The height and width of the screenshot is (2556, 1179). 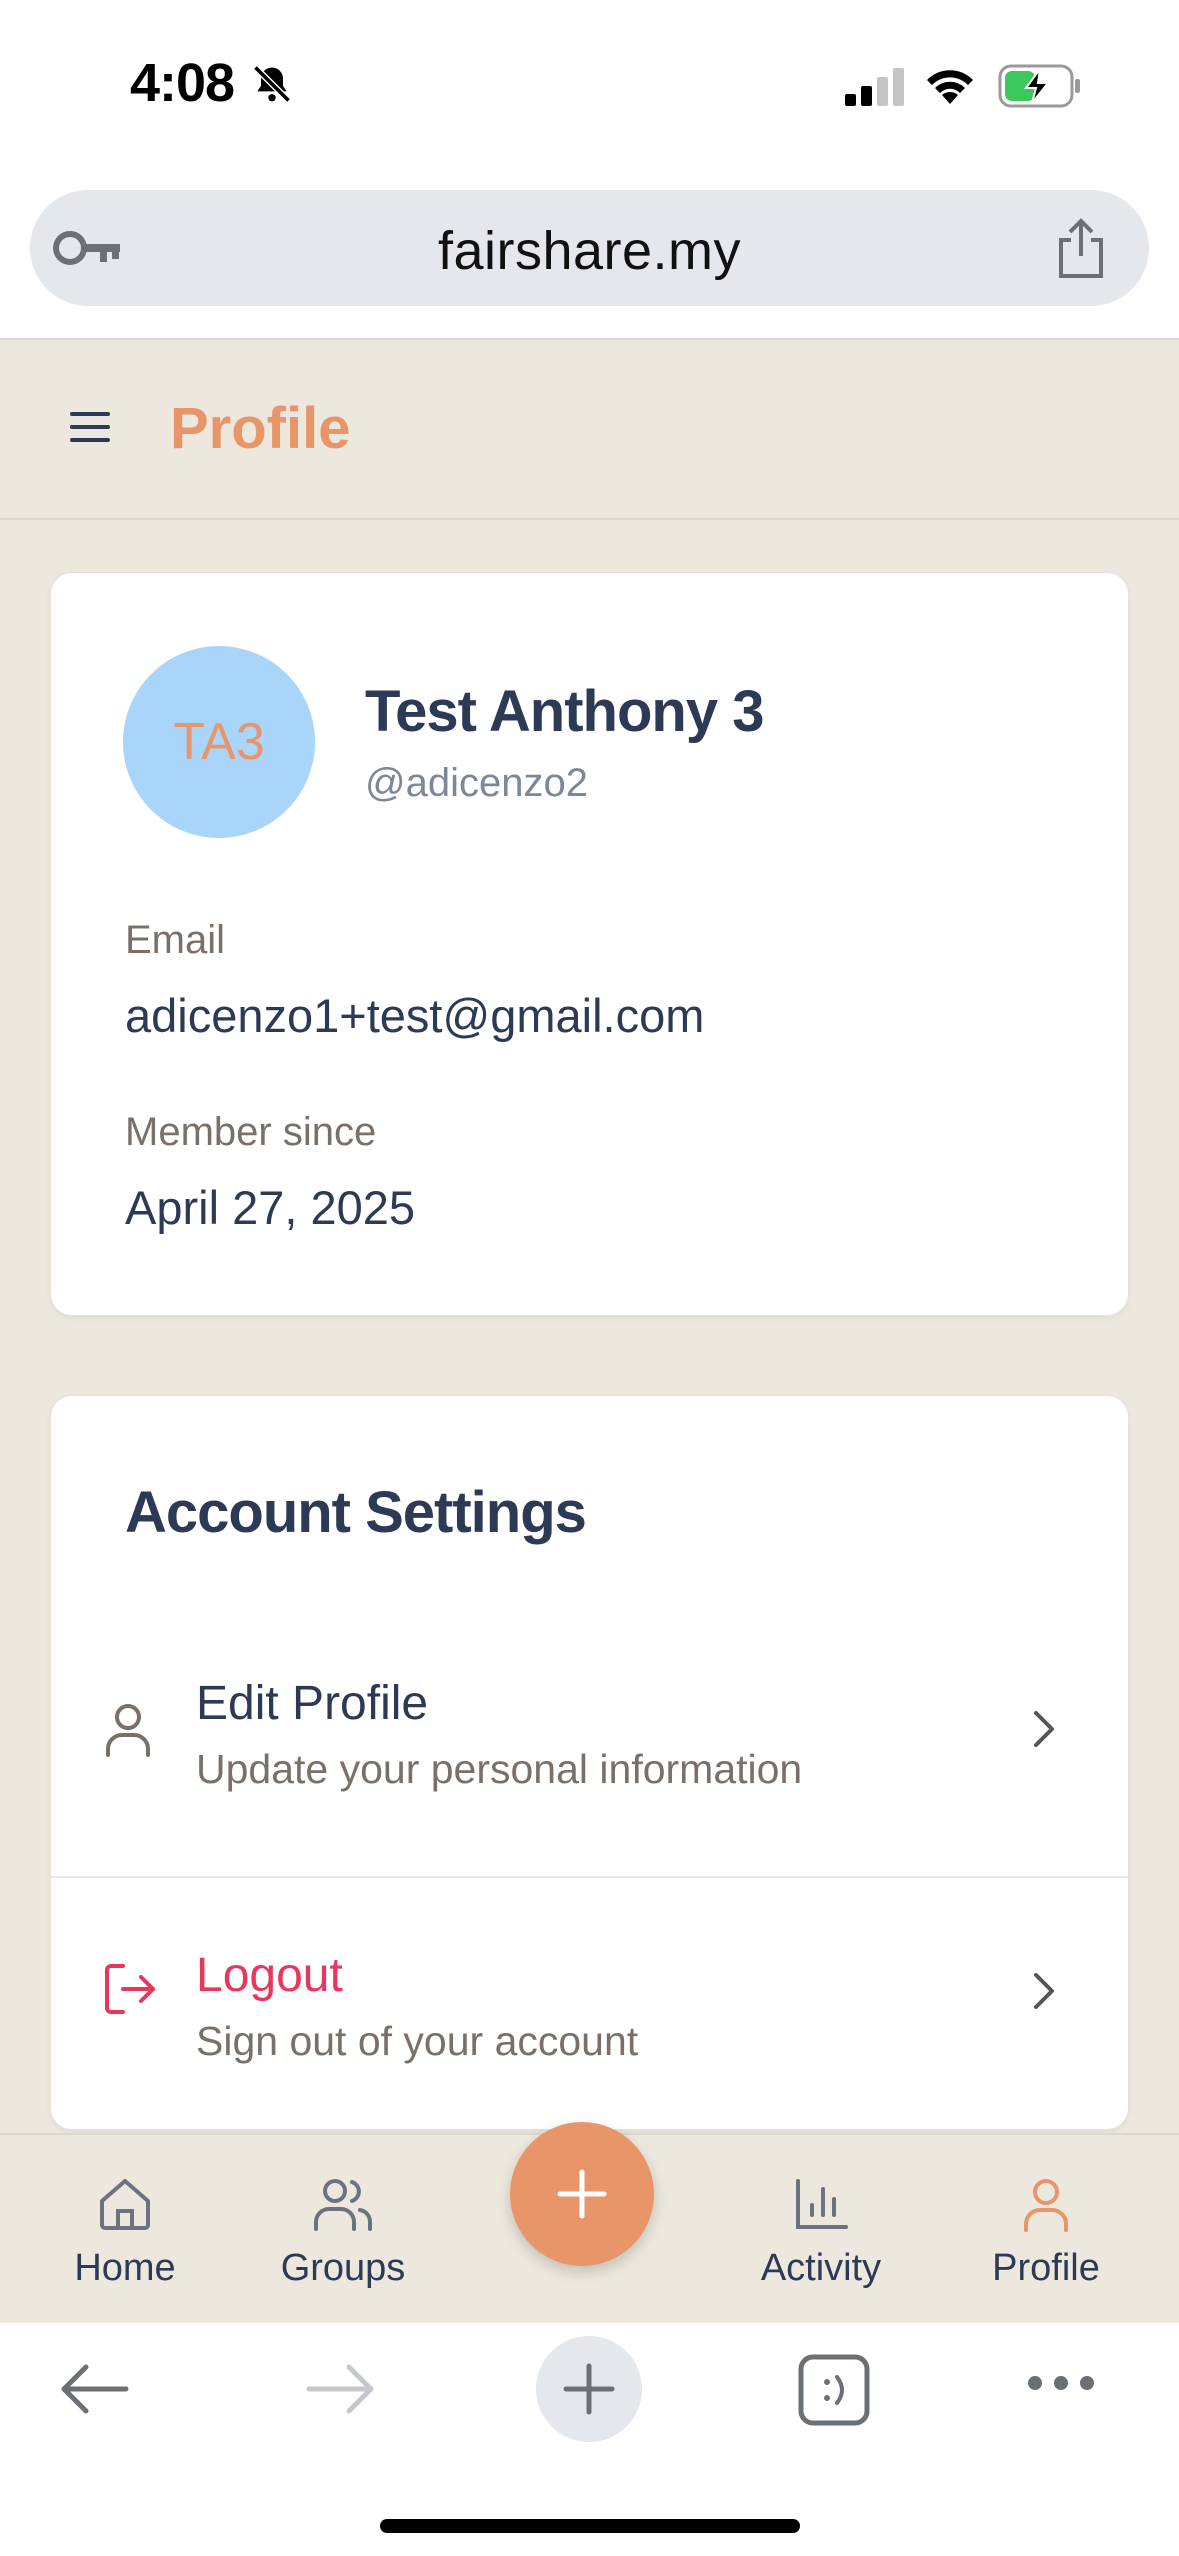 I want to click on logout-title: Logout, so click(x=269, y=1975).